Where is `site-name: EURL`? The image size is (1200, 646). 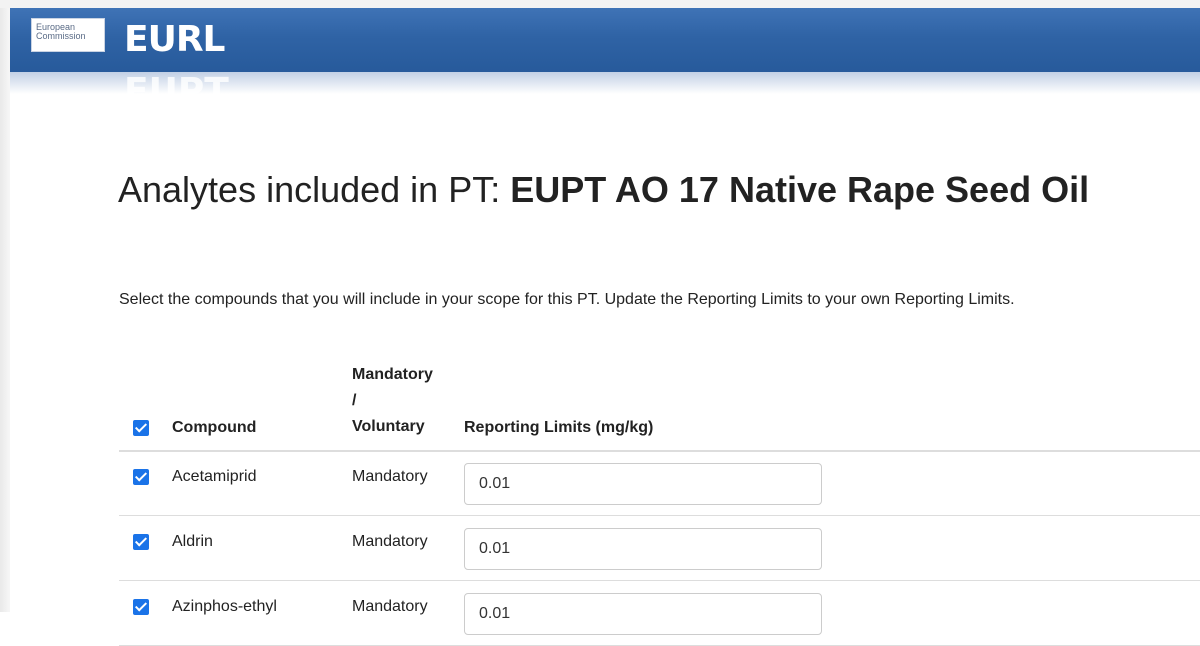 site-name: EURL is located at coordinates (174, 40).